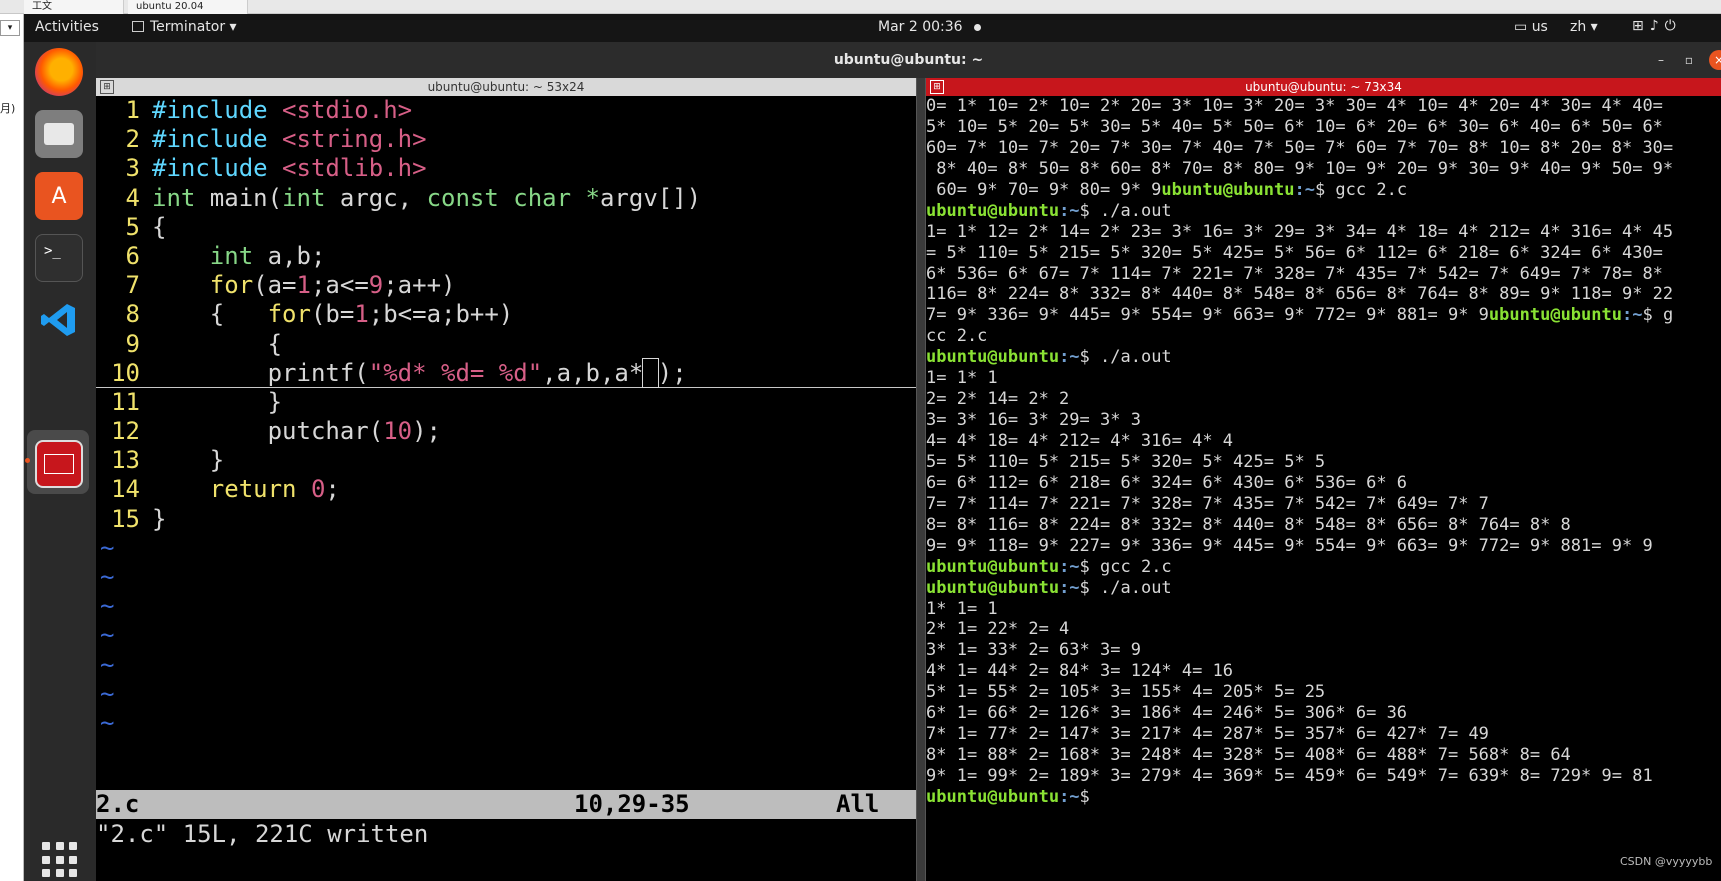 The height and width of the screenshot is (881, 1721). What do you see at coordinates (506, 344) in the screenshot?
I see `code-line: 9 {` at bounding box center [506, 344].